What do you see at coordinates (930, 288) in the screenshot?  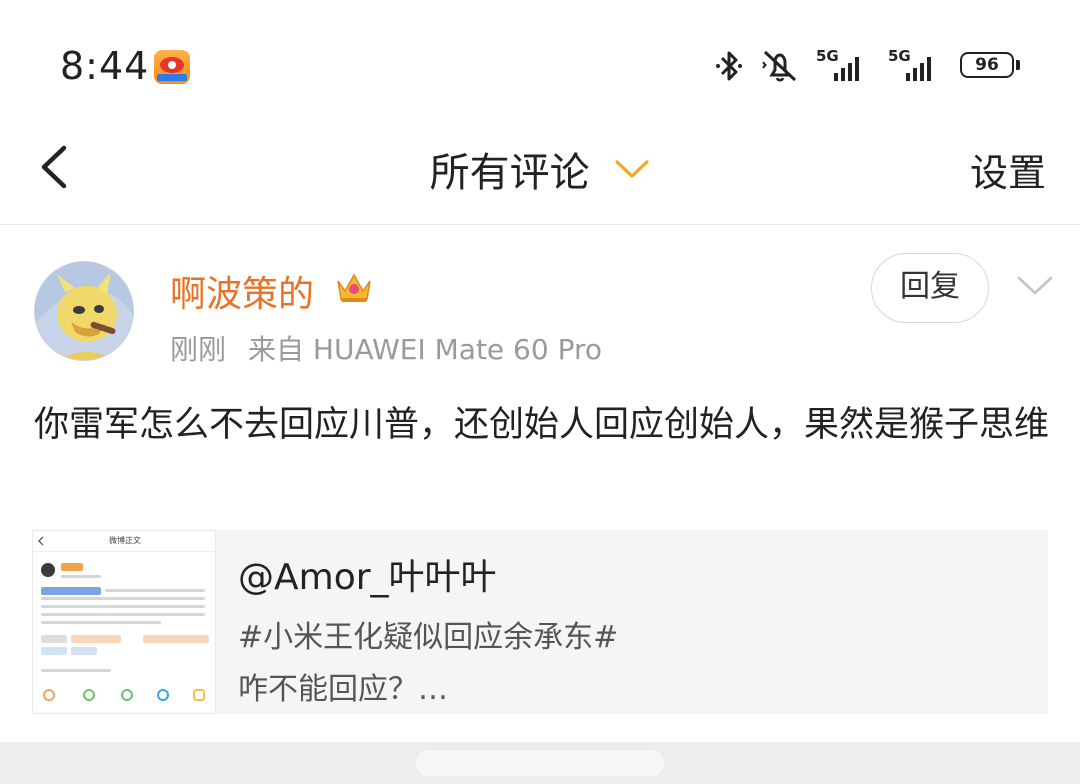 I see `reply-button: 回复` at bounding box center [930, 288].